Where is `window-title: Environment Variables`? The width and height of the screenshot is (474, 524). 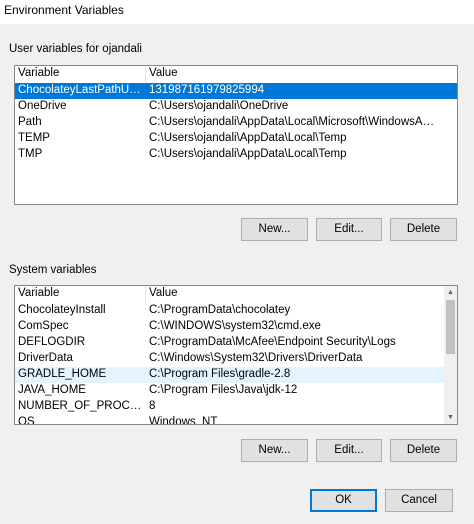 window-title: Environment Variables is located at coordinates (64, 10).